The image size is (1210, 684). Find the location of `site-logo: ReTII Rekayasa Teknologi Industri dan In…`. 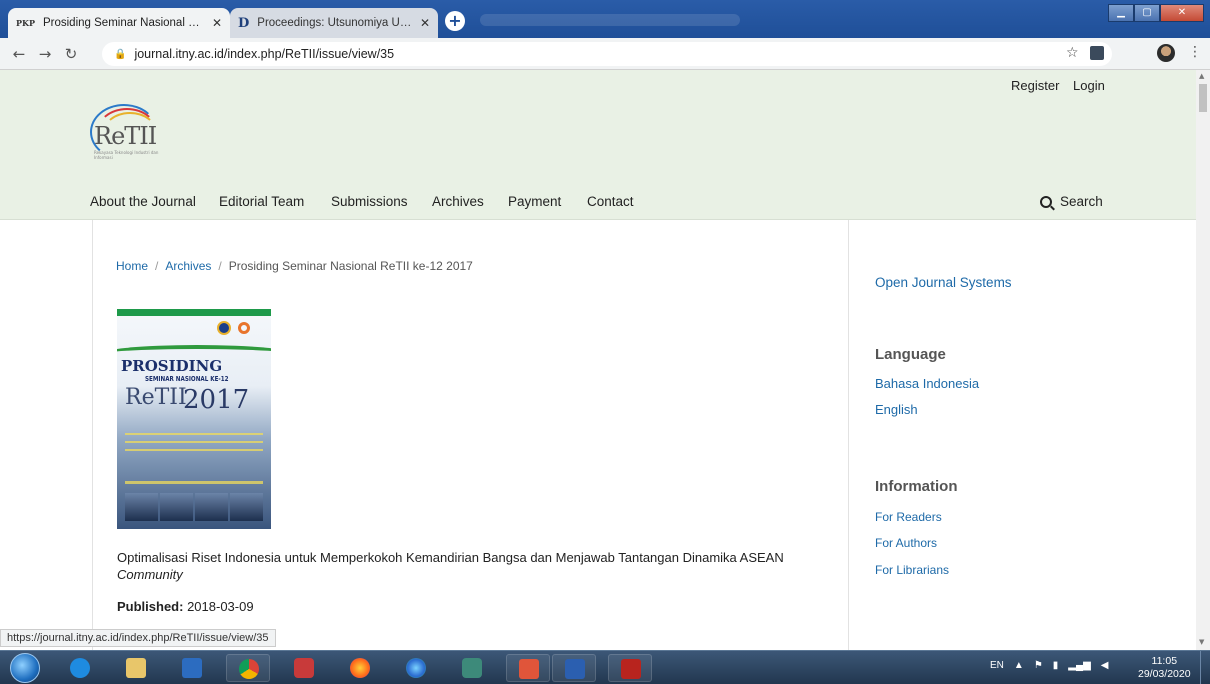

site-logo: ReTII Rekayasa Teknologi Industri dan In… is located at coordinates (131, 133).